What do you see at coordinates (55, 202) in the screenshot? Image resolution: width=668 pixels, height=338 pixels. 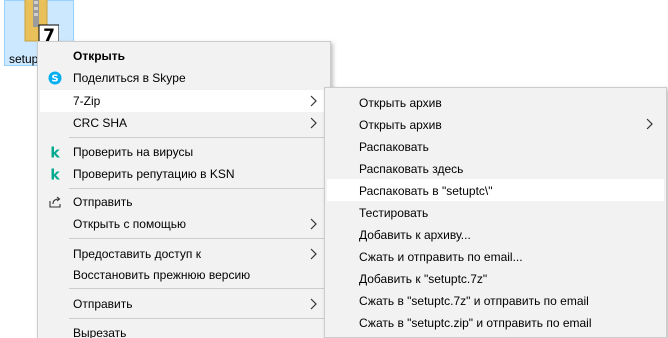 I see `share-icon` at bounding box center [55, 202].